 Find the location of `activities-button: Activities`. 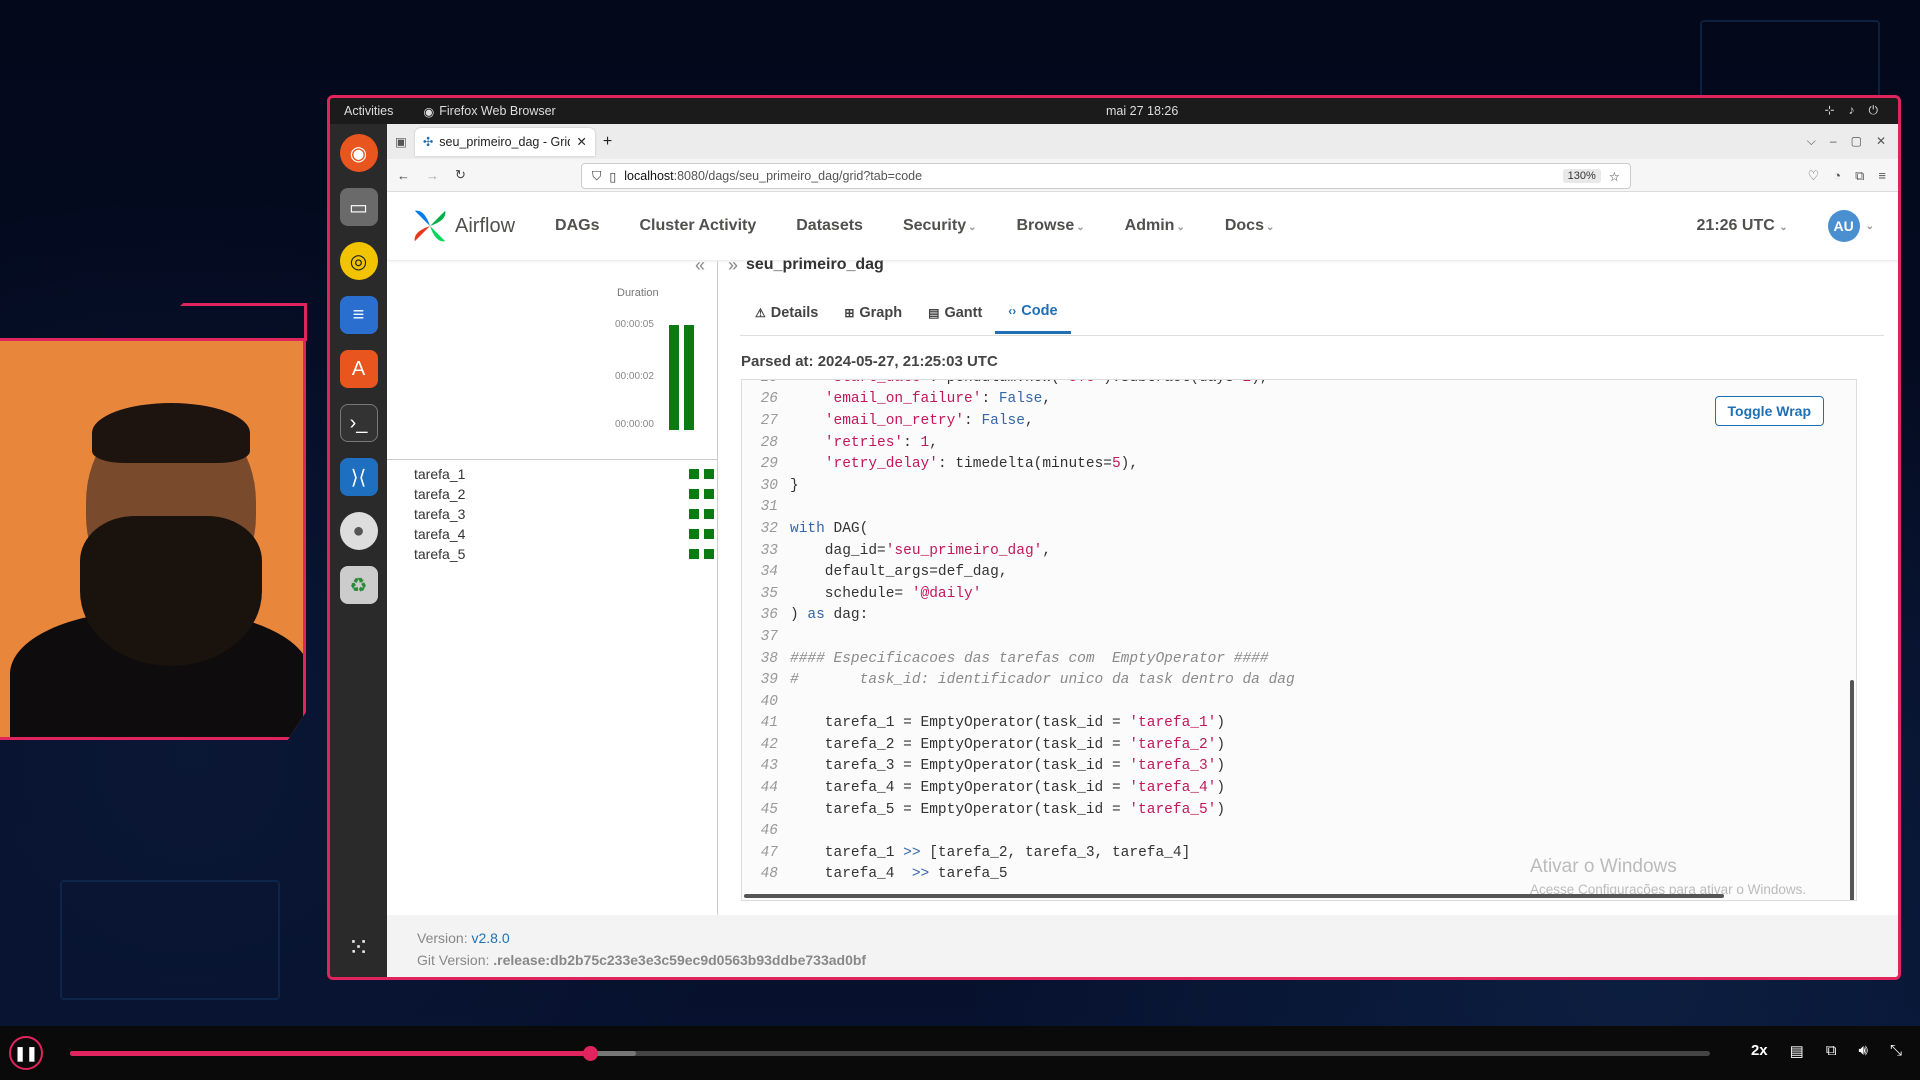

activities-button: Activities is located at coordinates (368, 111).